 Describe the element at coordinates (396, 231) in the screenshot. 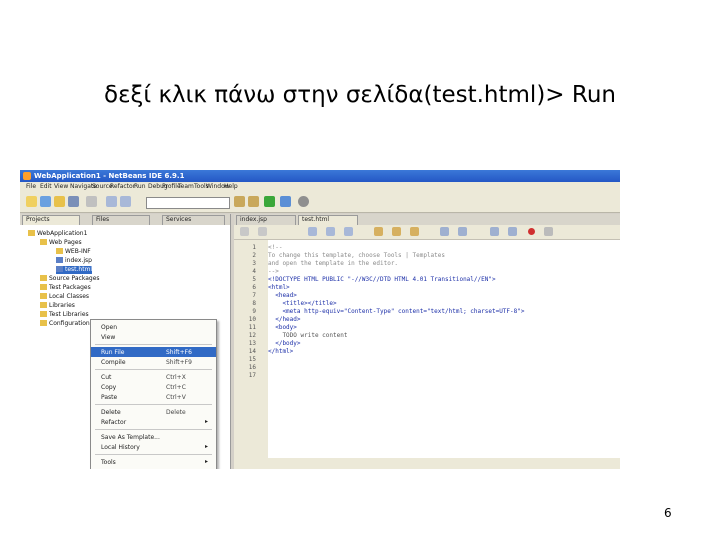

I see `prev-bookmark-icon` at that location.